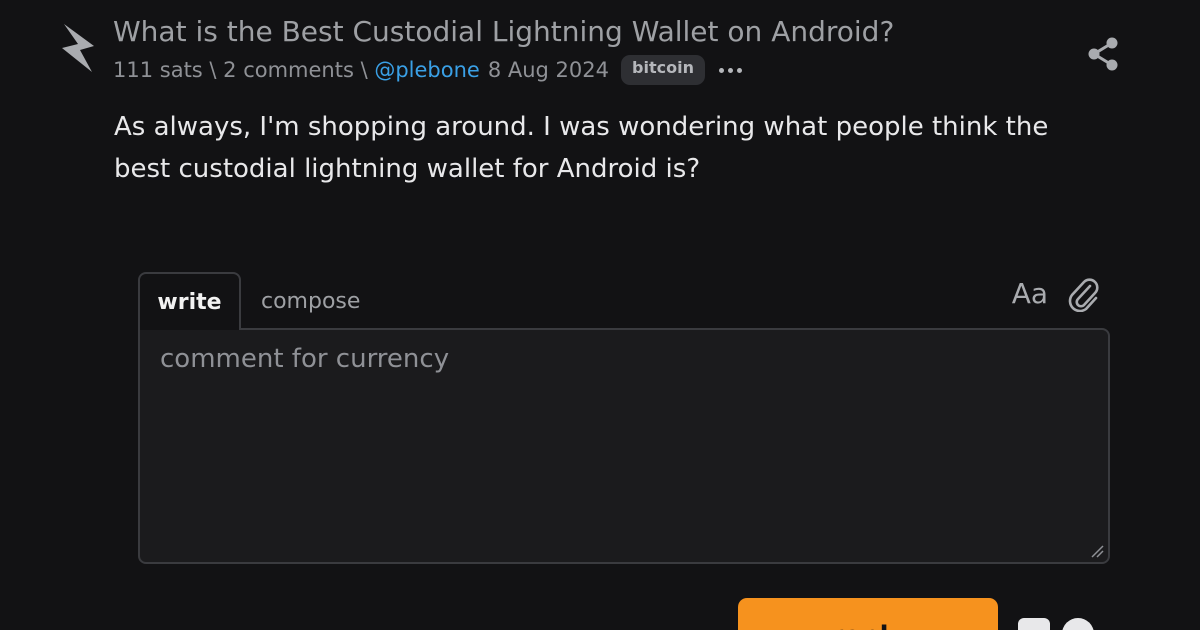  Describe the element at coordinates (243, 70) in the screenshot. I see `post-stats: 111 sats \ 2 comments \` at that location.